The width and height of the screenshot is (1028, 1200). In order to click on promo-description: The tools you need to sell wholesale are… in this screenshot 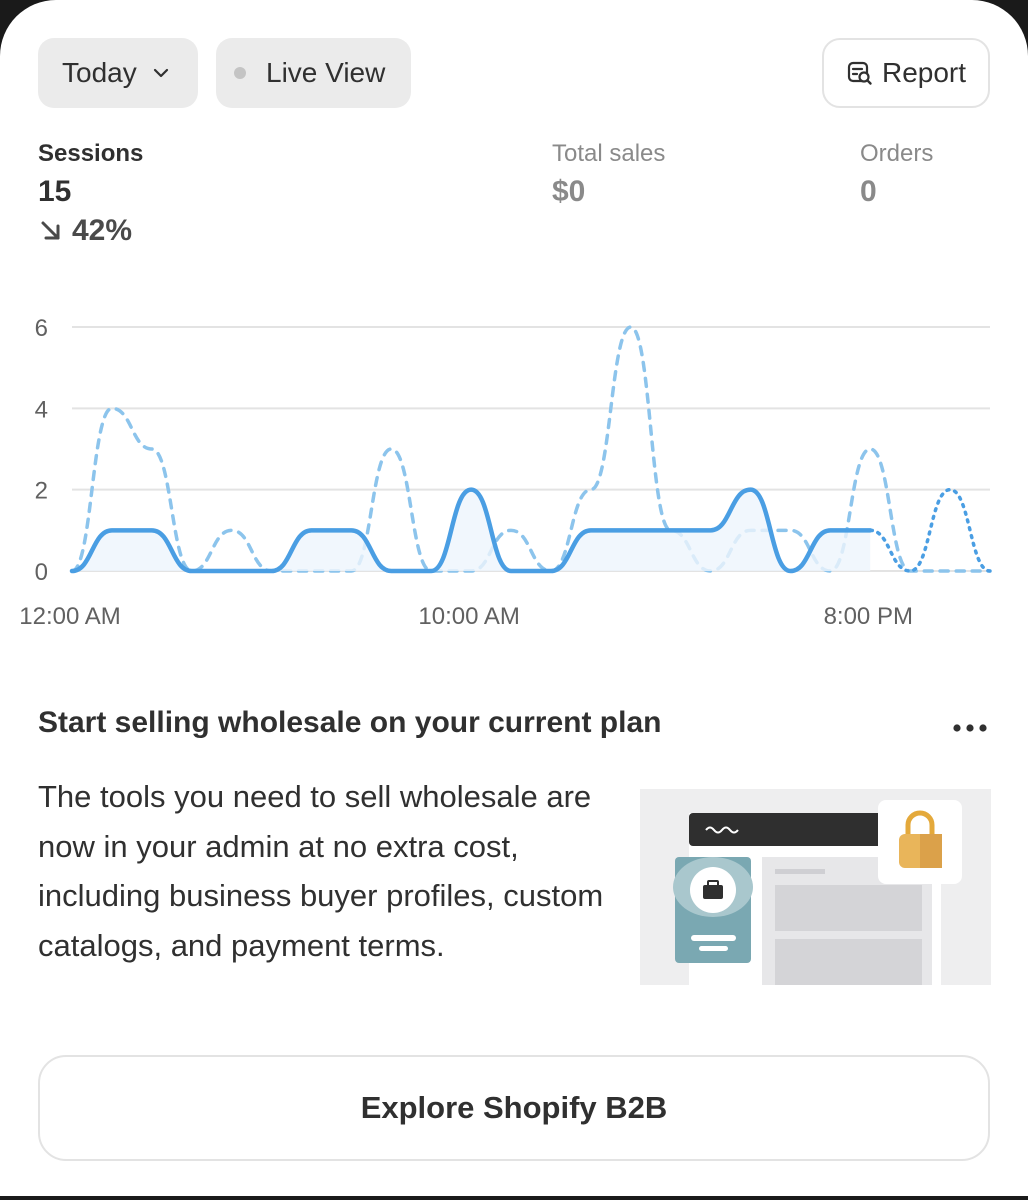, I will do `click(321, 871)`.